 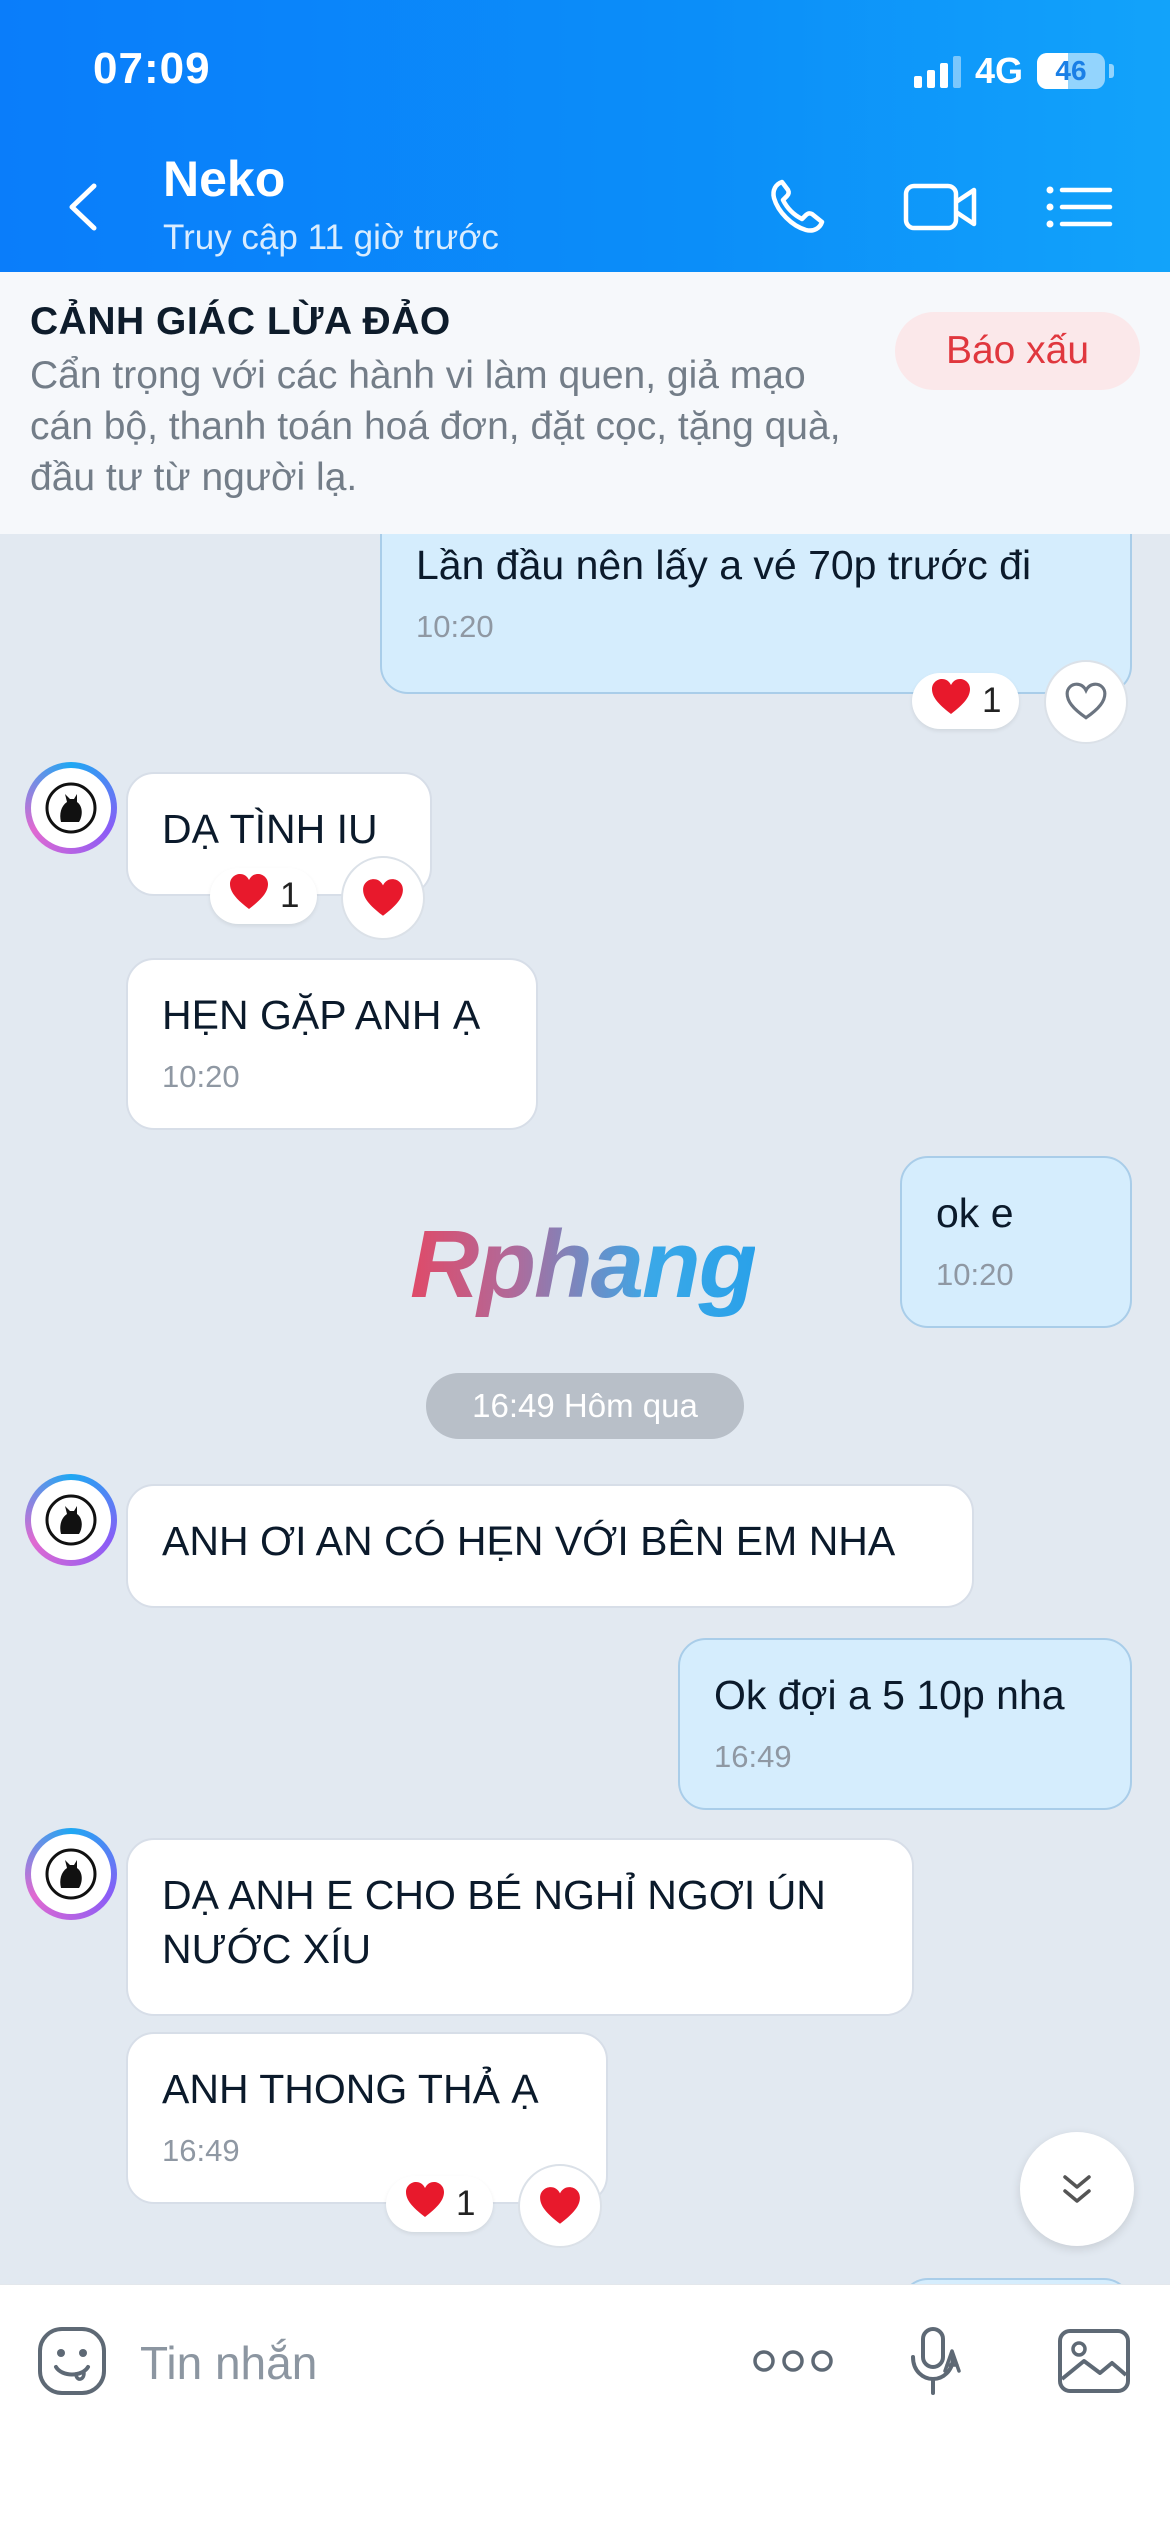 What do you see at coordinates (85, 207) in the screenshot?
I see `back-icon` at bounding box center [85, 207].